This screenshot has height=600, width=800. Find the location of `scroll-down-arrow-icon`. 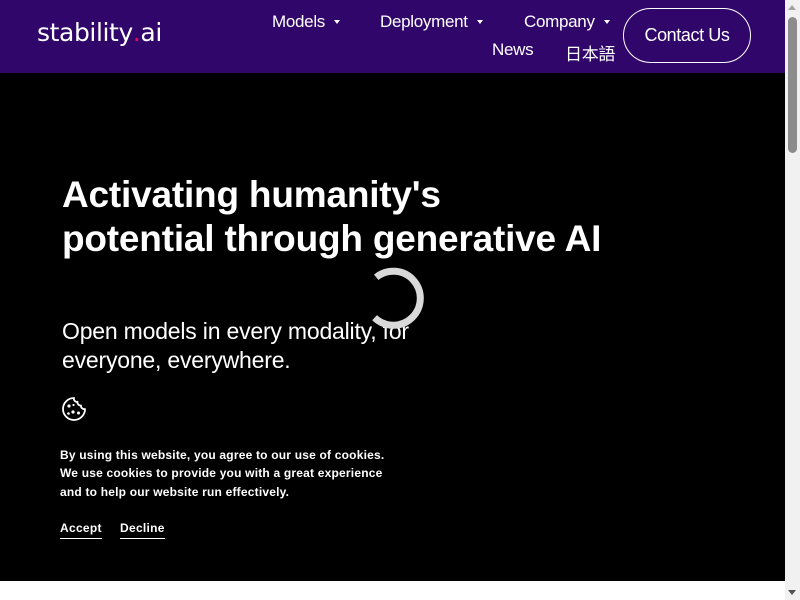

scroll-down-arrow-icon is located at coordinates (792, 592).